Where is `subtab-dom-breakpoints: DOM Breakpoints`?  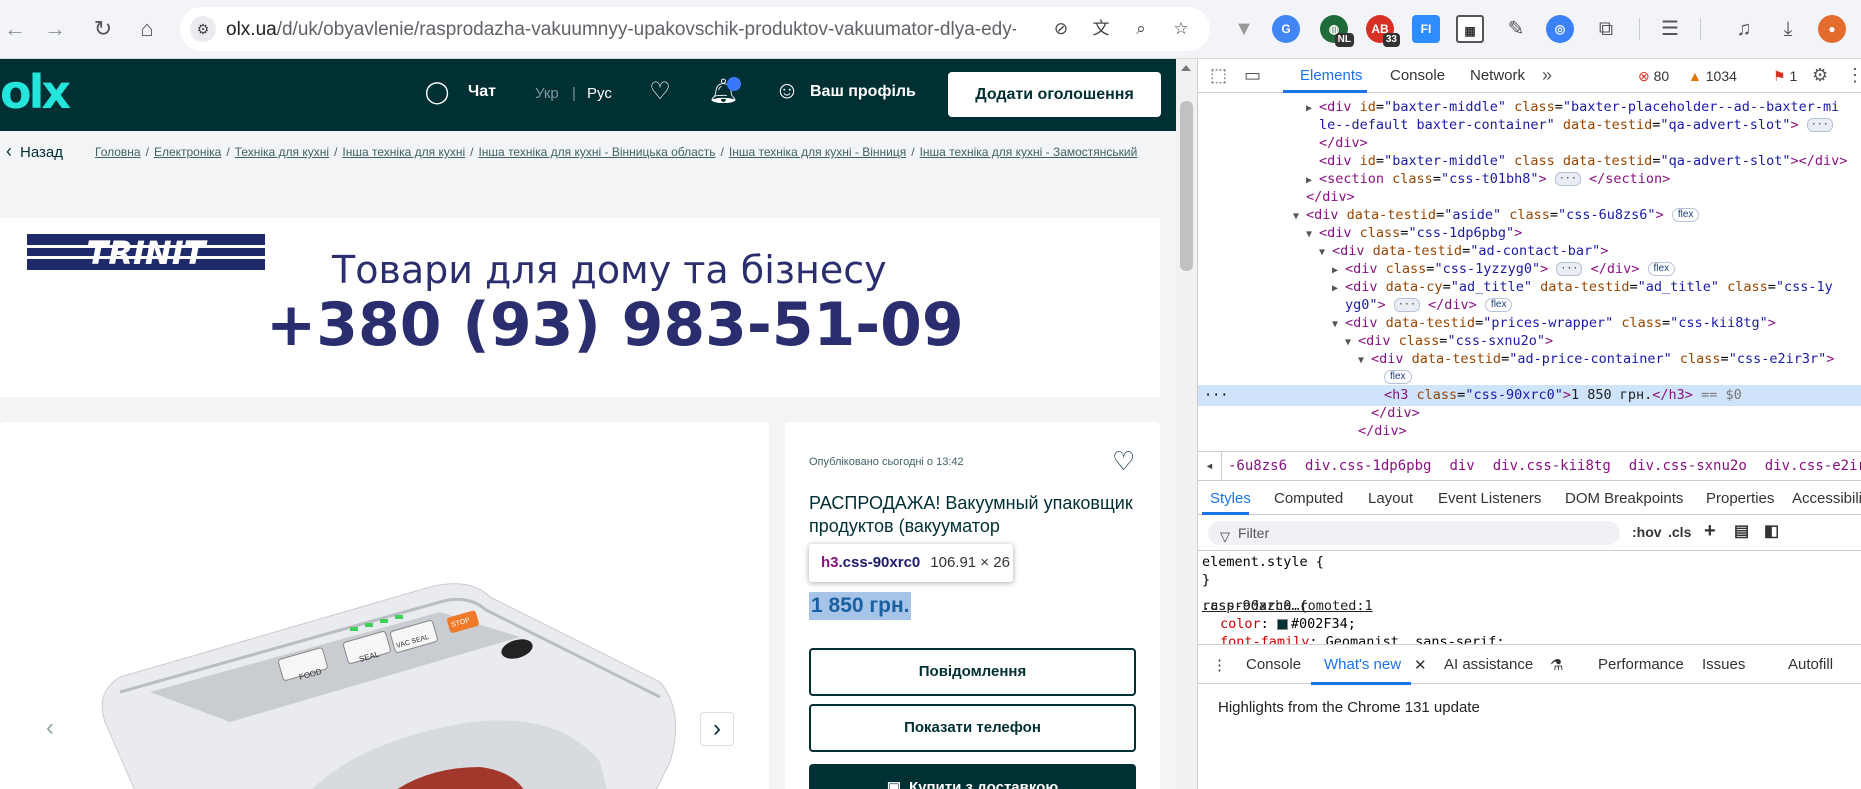
subtab-dom-breakpoints: DOM Breakpoints is located at coordinates (1624, 498).